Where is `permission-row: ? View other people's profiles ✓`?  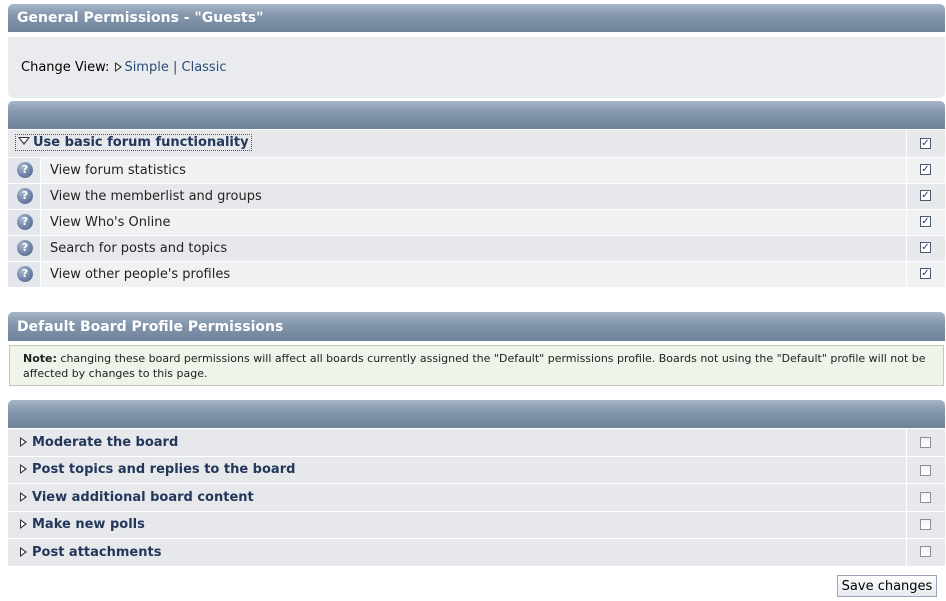 permission-row: ? View other people's profiles ✓ is located at coordinates (476, 274).